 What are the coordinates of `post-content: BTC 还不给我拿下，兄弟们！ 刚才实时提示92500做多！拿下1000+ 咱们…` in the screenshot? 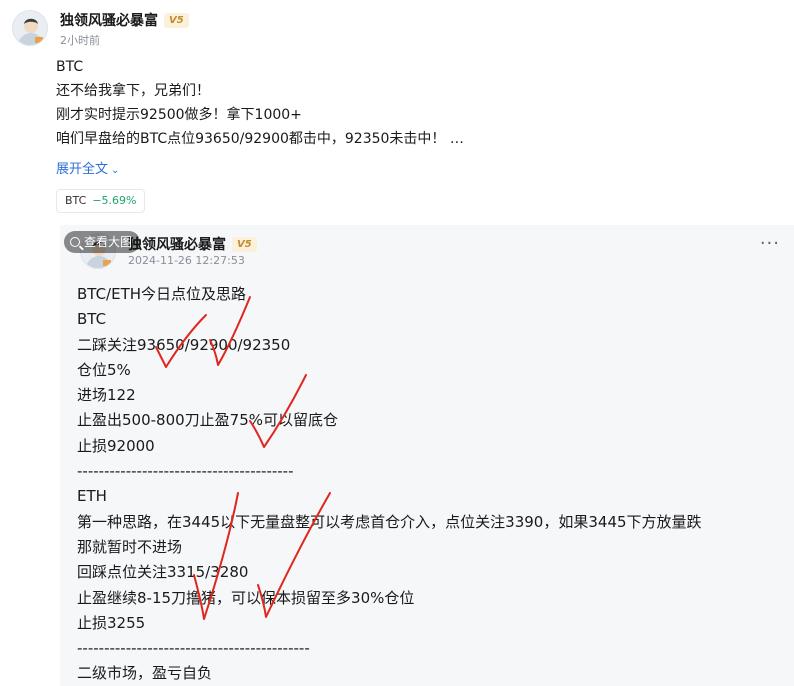 It's located at (260, 103).